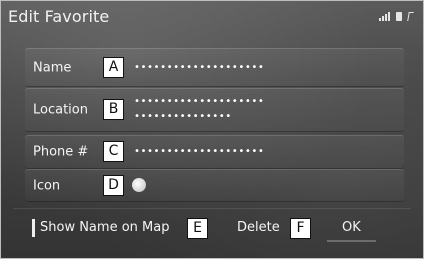  Describe the element at coordinates (33, 228) in the screenshot. I see `show-name-toggle-indicator` at that location.